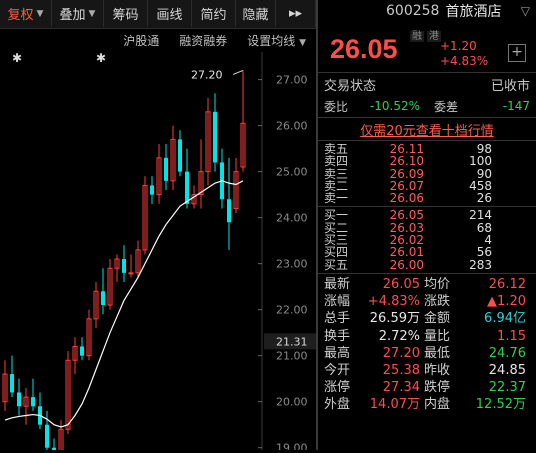 The height and width of the screenshot is (453, 536). I want to click on stat-label: 最高, so click(337, 353).